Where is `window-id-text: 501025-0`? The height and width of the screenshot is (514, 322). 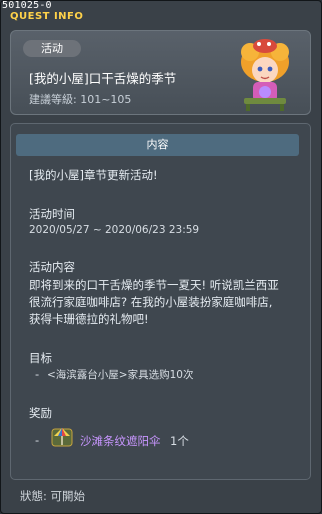
window-id-text: 501025-0 is located at coordinates (27, 5).